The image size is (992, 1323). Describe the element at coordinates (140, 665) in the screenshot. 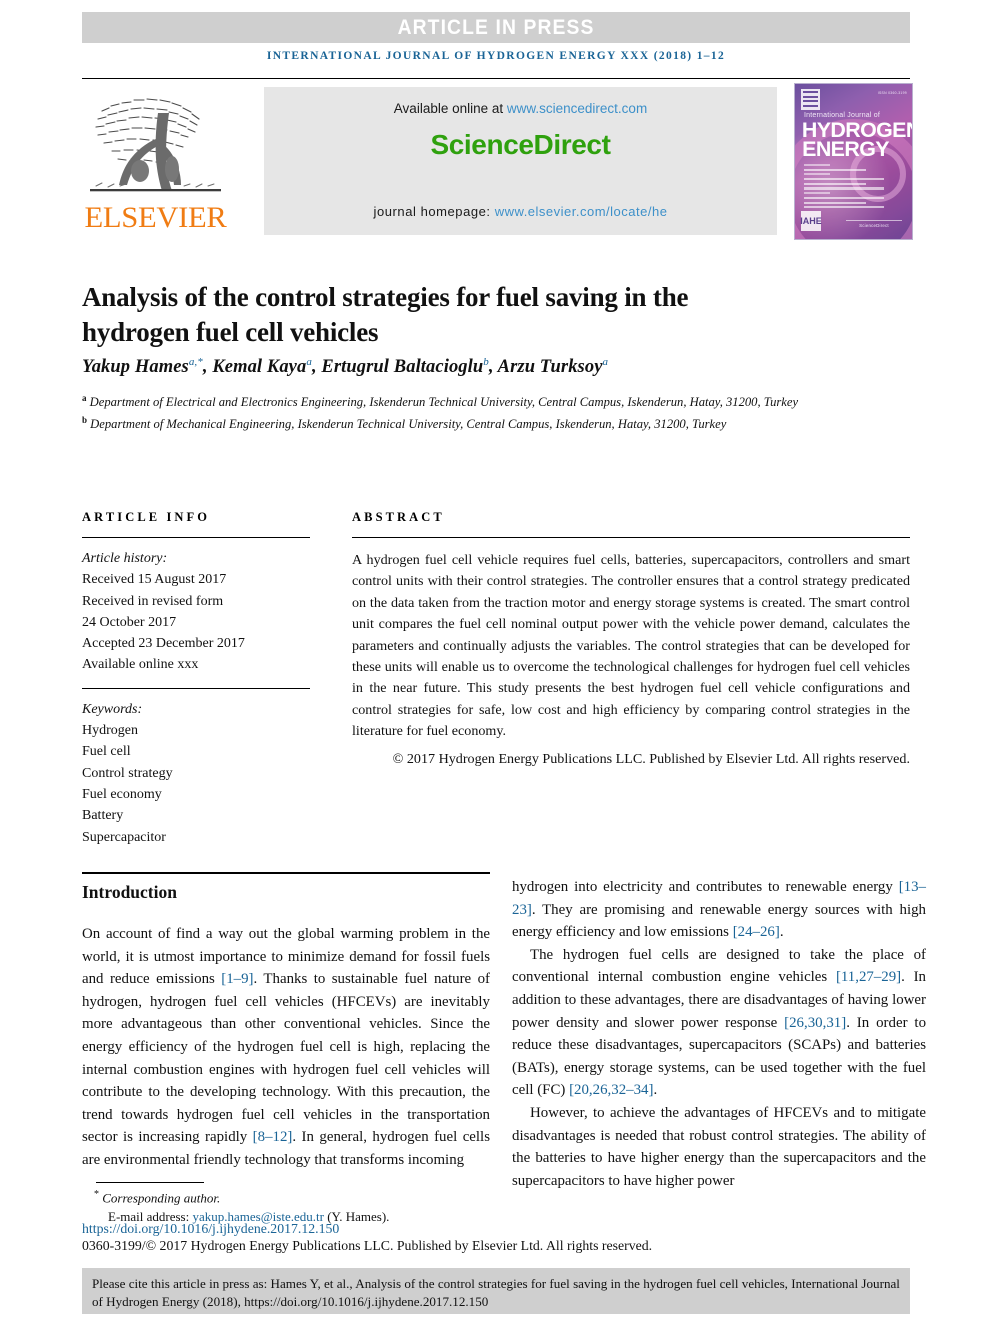

I see `article-history-item: Available online xxx` at that location.